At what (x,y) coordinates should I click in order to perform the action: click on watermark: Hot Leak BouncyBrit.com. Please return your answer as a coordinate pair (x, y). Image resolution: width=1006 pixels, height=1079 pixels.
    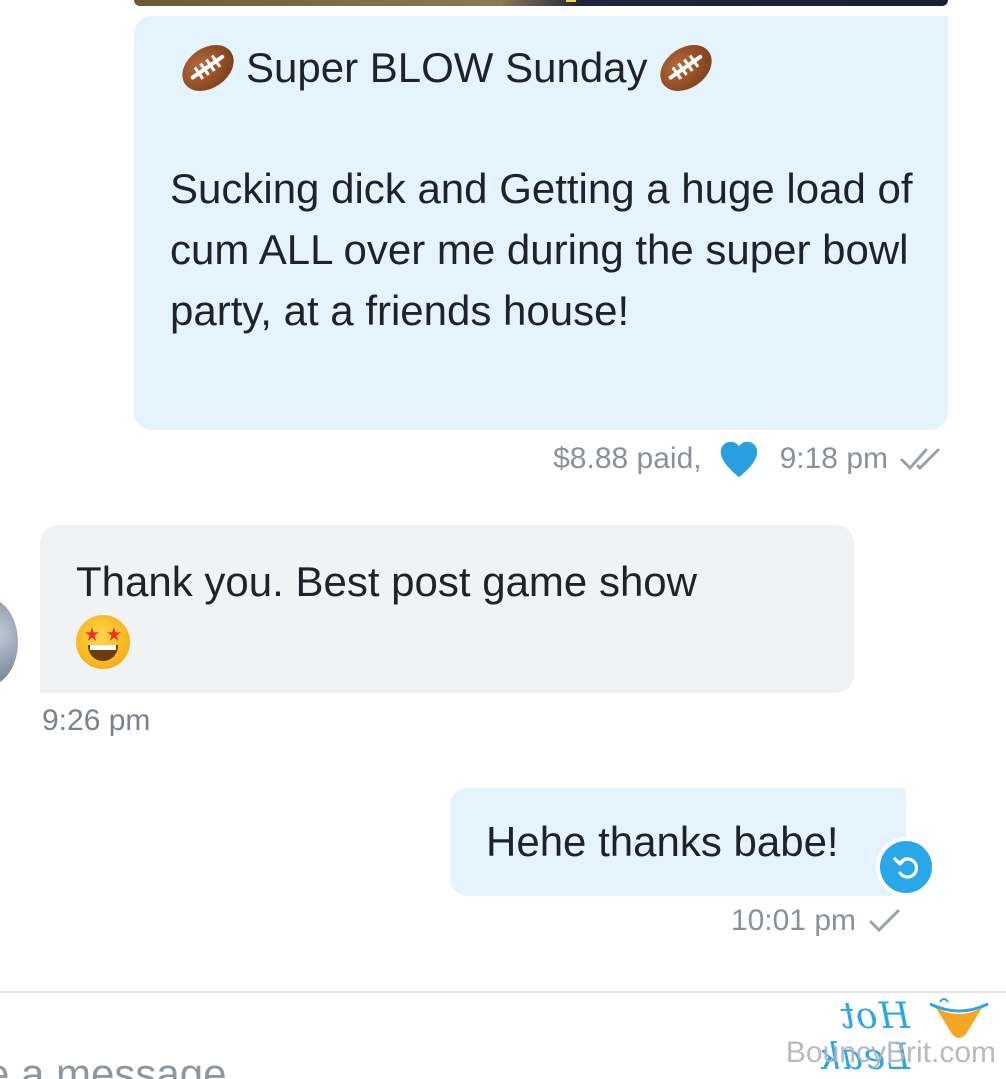
    Looking at the image, I should click on (882, 1034).